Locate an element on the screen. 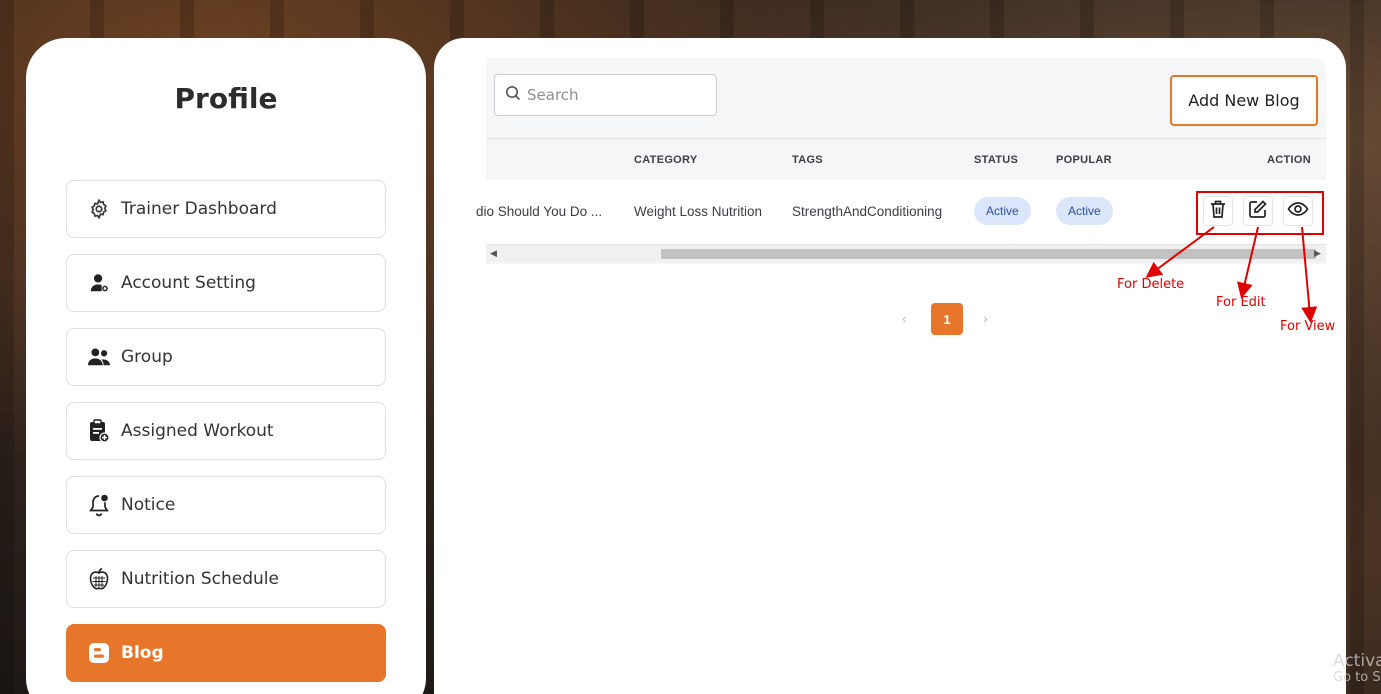 The image size is (1381, 694). annotation-for-edit: For Edit is located at coordinates (1241, 302).